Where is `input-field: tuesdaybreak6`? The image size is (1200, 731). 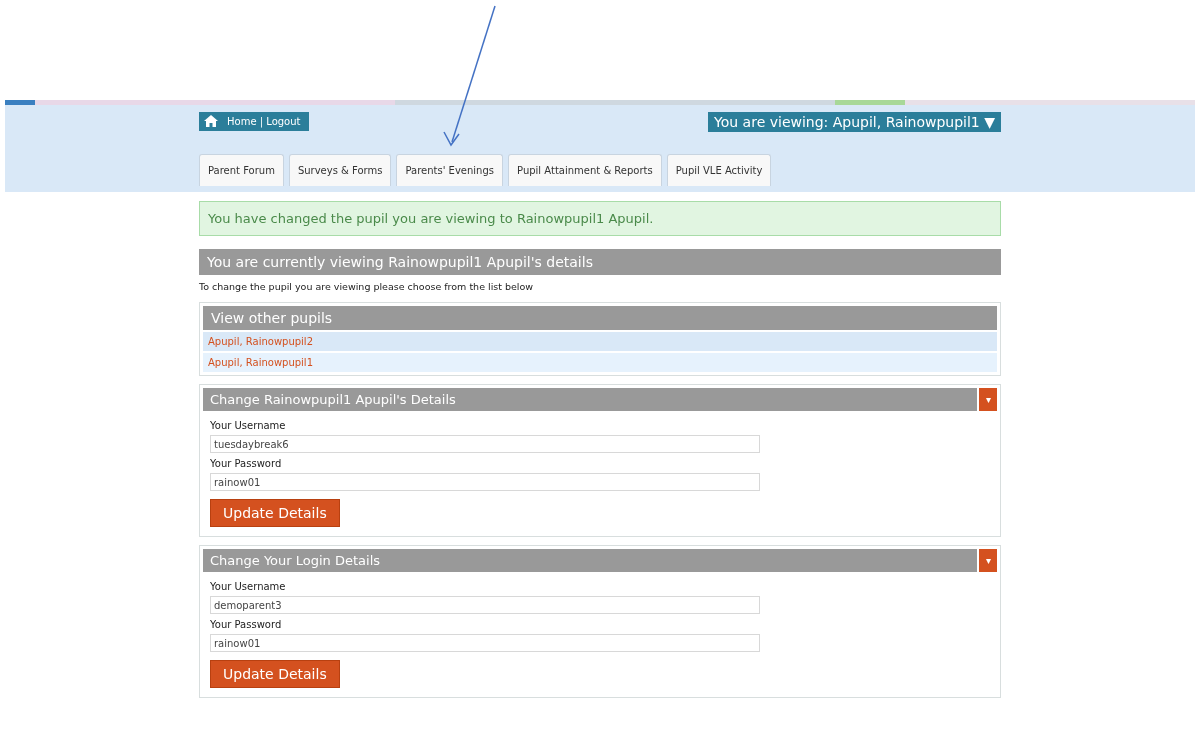 input-field: tuesdaybreak6 is located at coordinates (485, 444).